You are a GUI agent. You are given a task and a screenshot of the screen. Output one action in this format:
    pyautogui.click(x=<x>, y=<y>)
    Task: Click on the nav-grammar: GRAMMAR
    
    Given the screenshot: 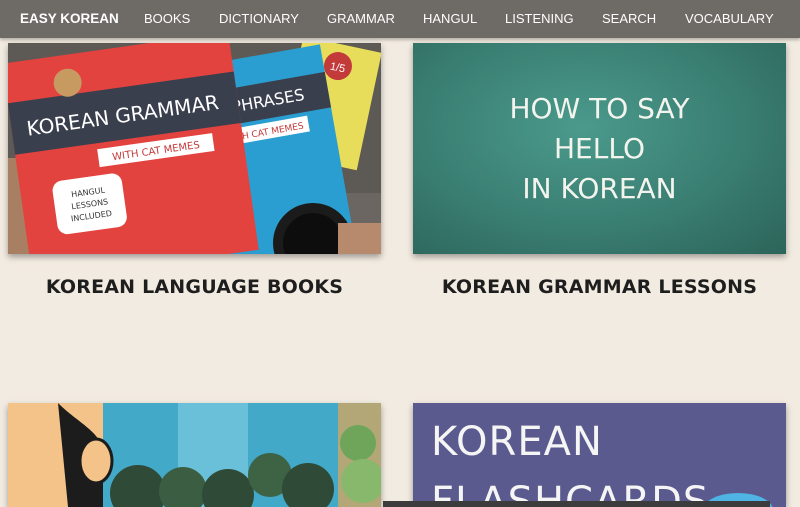 What is the action you would take?
    pyautogui.click(x=361, y=18)
    